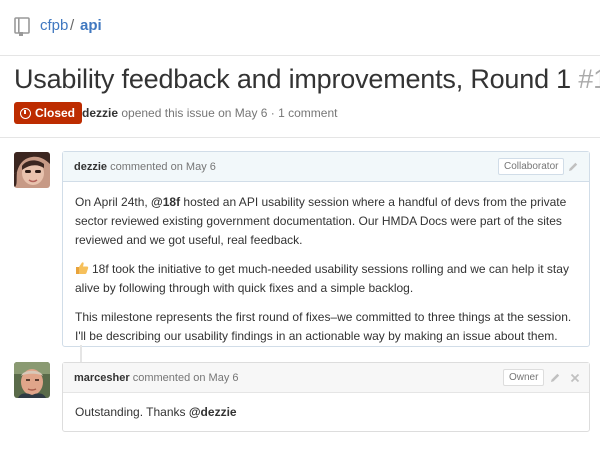  Describe the element at coordinates (25, 113) in the screenshot. I see `issue-closed-icon` at that location.